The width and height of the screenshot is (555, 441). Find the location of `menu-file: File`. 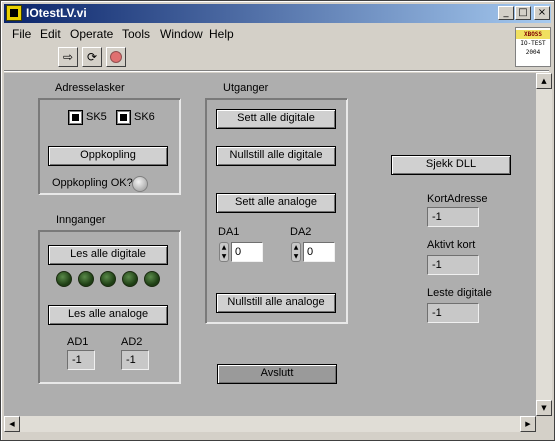

menu-file: File is located at coordinates (21, 34).